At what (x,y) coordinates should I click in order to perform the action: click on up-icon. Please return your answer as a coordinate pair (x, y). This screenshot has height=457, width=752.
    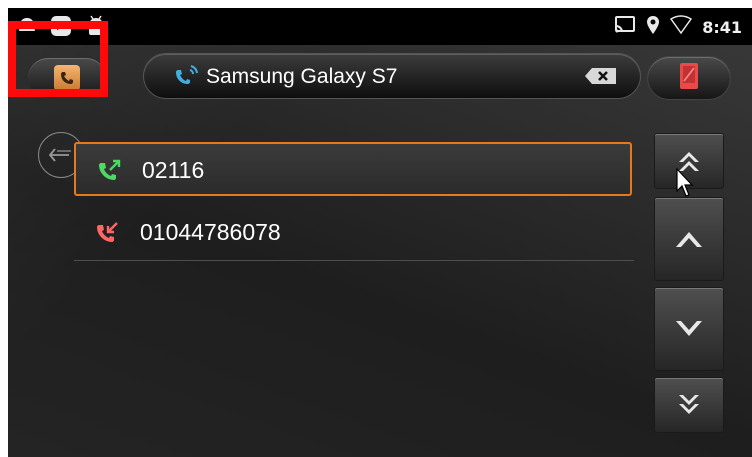
    Looking at the image, I should click on (689, 239).